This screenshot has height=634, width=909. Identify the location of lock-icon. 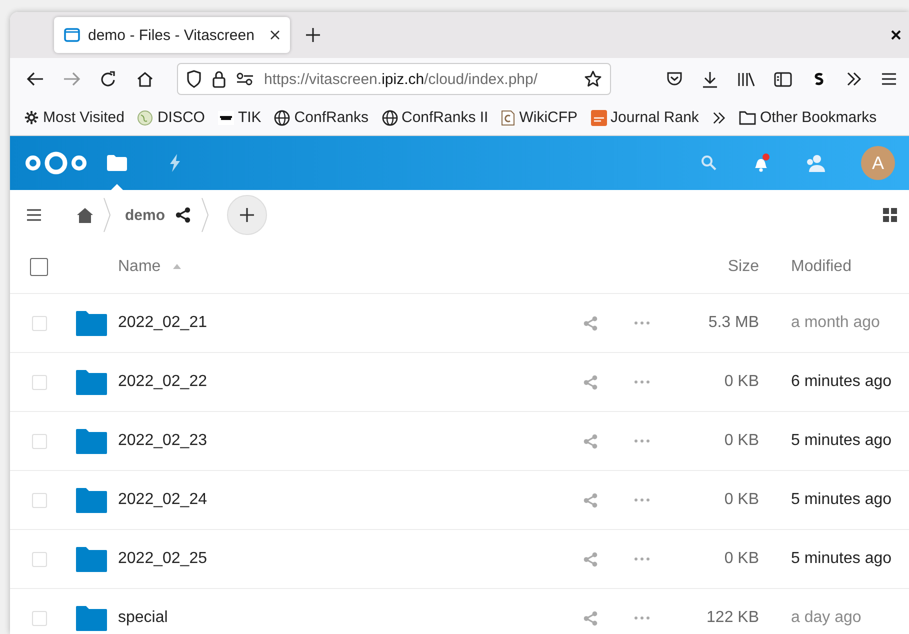
(219, 79).